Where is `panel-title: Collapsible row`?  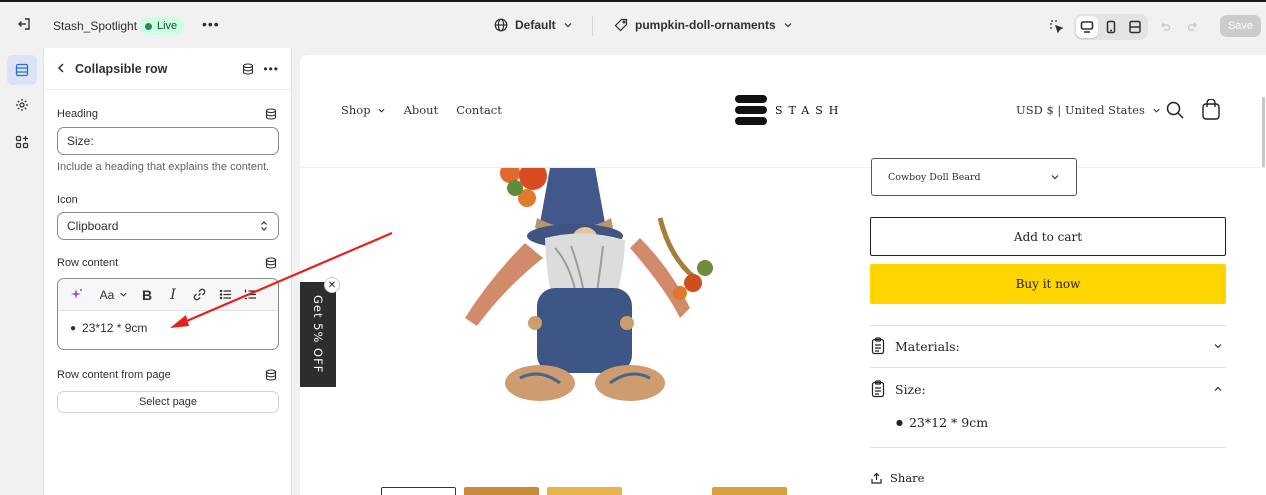
panel-title: Collapsible row is located at coordinates (121, 68).